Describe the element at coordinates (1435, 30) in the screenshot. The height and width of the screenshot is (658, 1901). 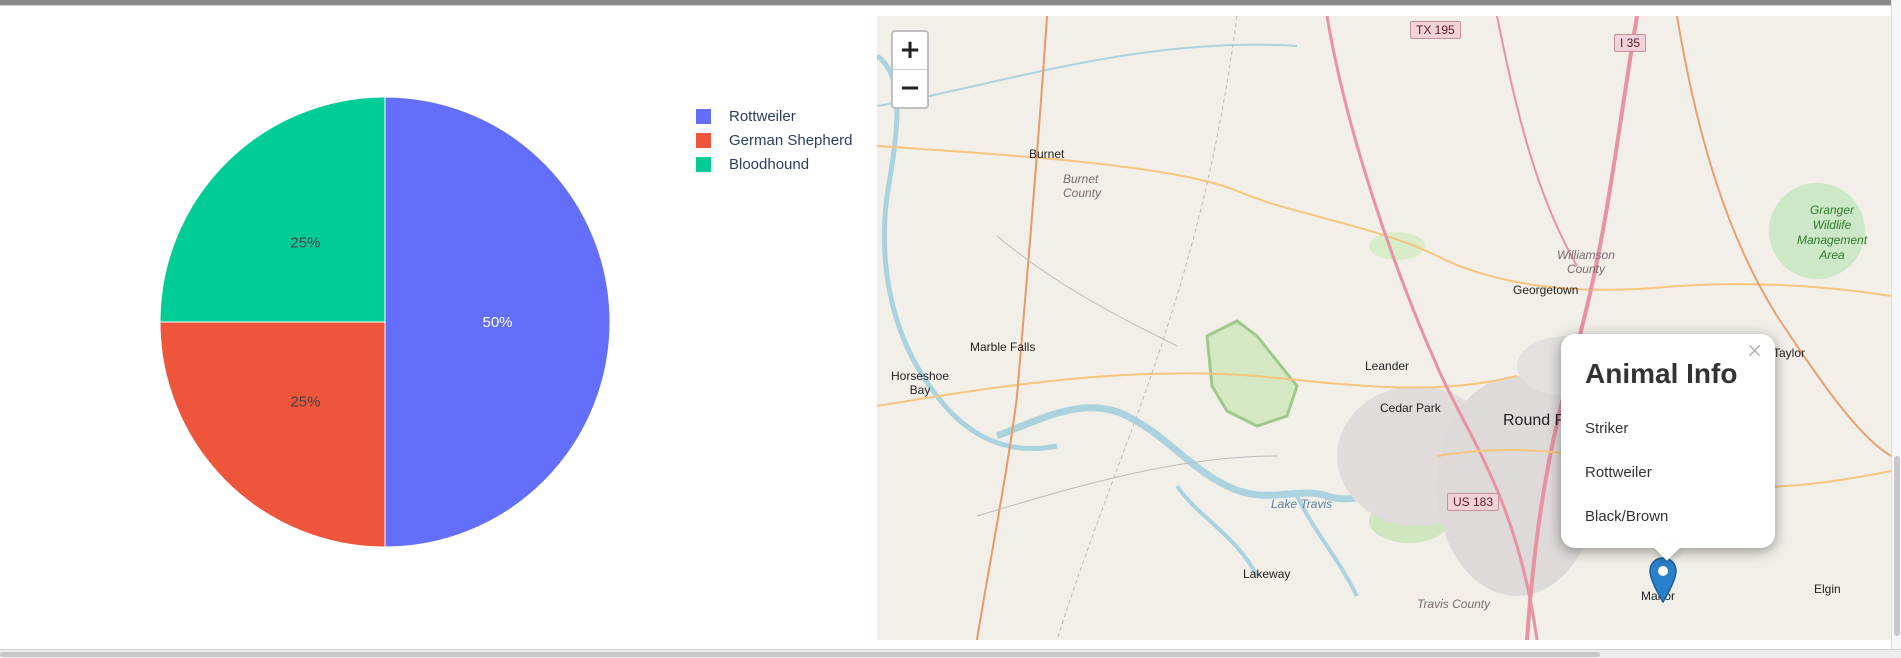
I see `route-shield-tx195: TX 195` at that location.